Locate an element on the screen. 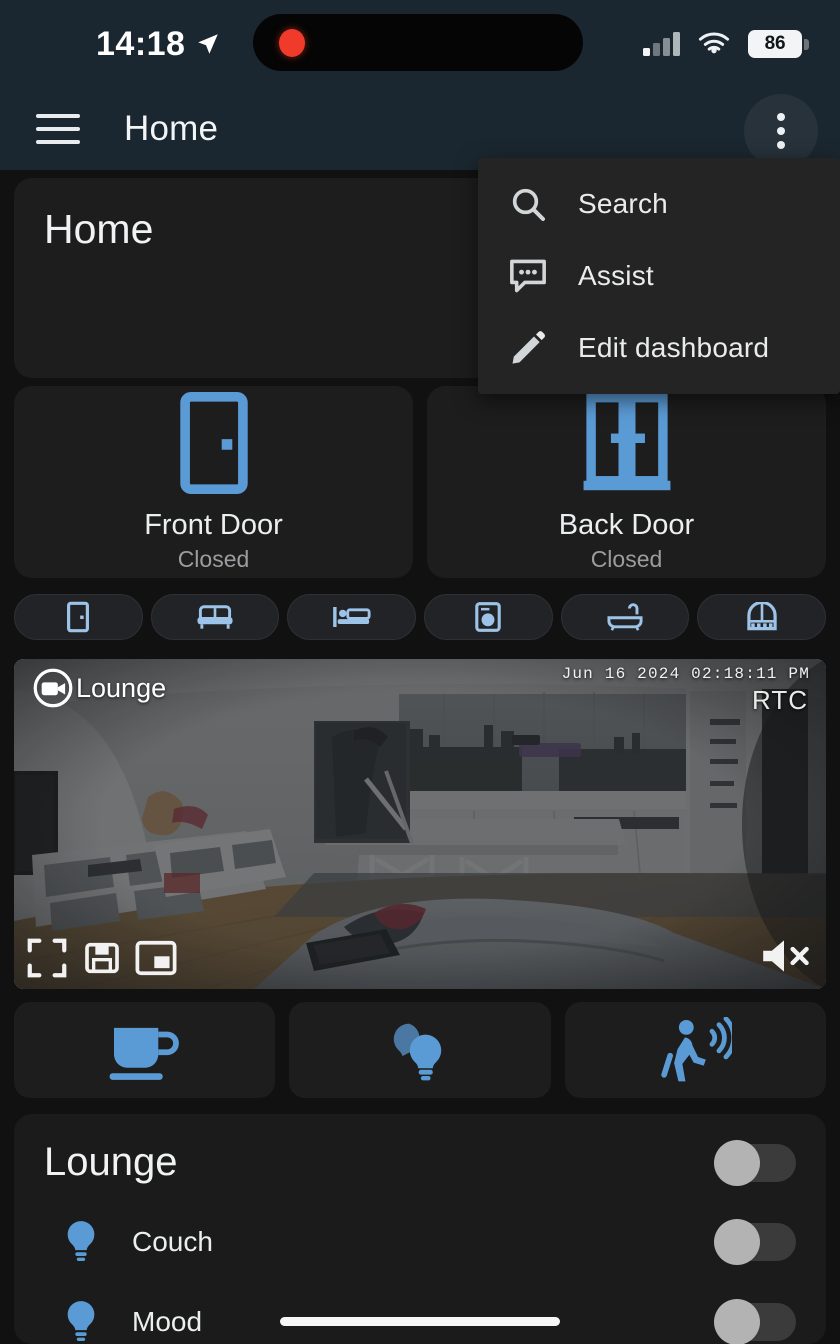  overflow-dropdown-menu: Search Assist Edit dashboard is located at coordinates (659, 276).